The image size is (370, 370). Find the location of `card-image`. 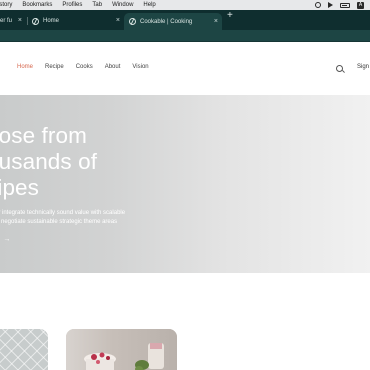

card-image is located at coordinates (24, 349).